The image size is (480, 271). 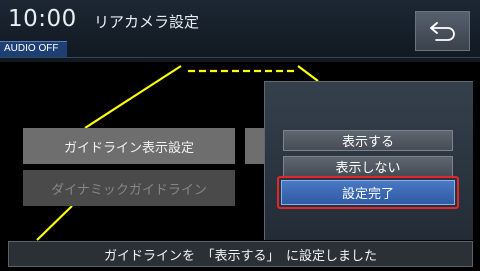 I want to click on status-message: ガイドラインを 「表示する」 に設定しました, so click(x=240, y=254).